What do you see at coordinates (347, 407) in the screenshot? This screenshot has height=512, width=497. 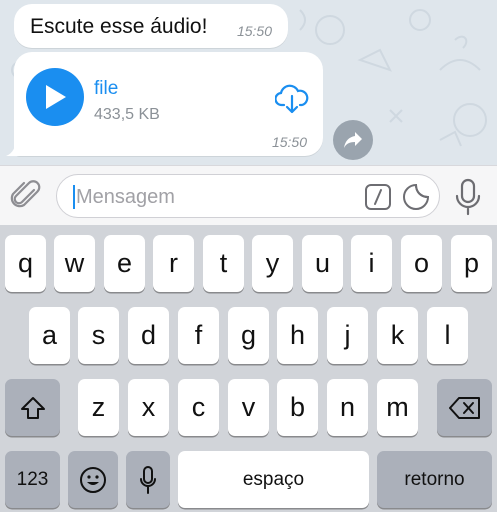 I see `key-n: n` at bounding box center [347, 407].